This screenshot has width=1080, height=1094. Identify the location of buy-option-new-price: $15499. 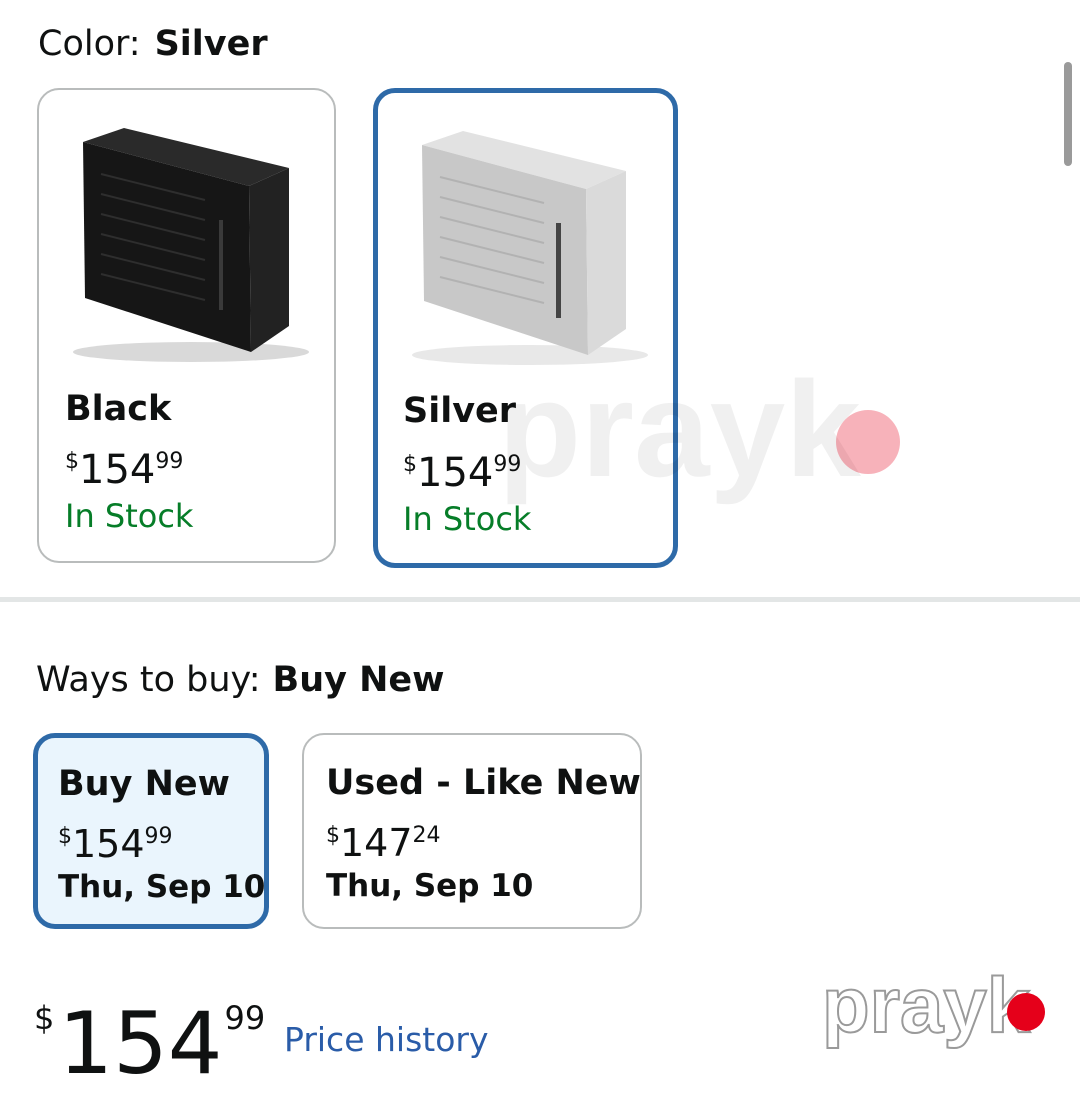
(115, 844).